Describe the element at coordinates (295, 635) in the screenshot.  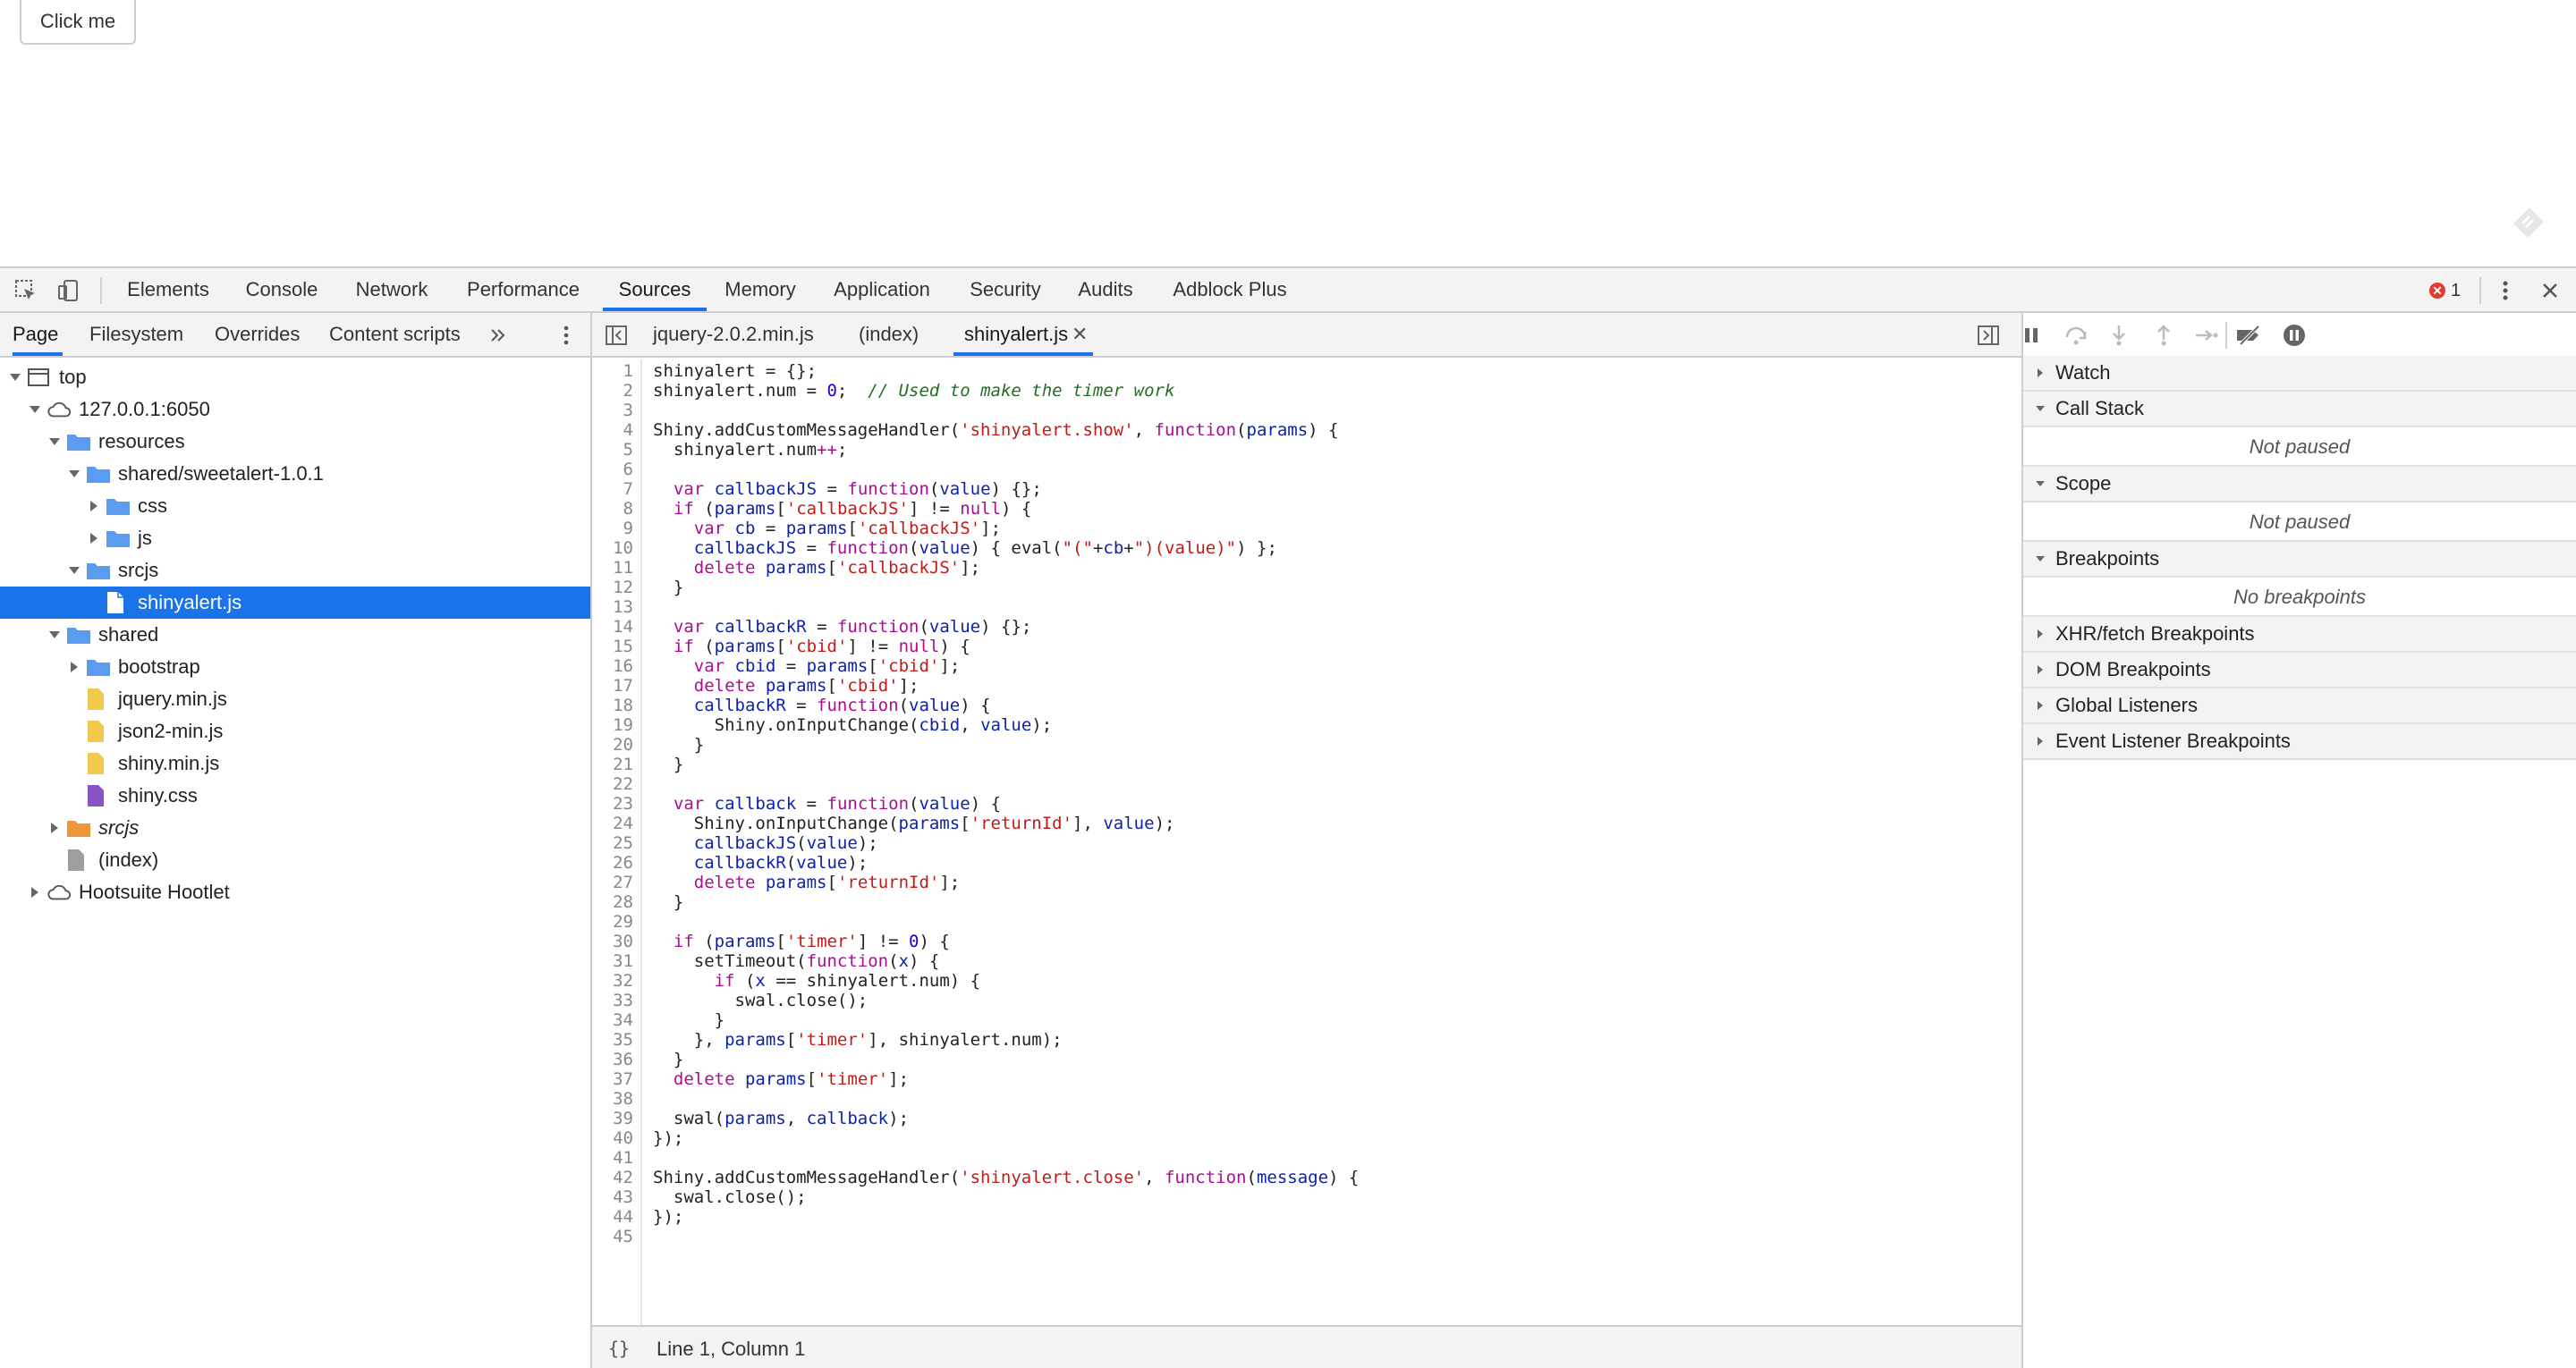
I see `tree-item-shared: shared` at that location.